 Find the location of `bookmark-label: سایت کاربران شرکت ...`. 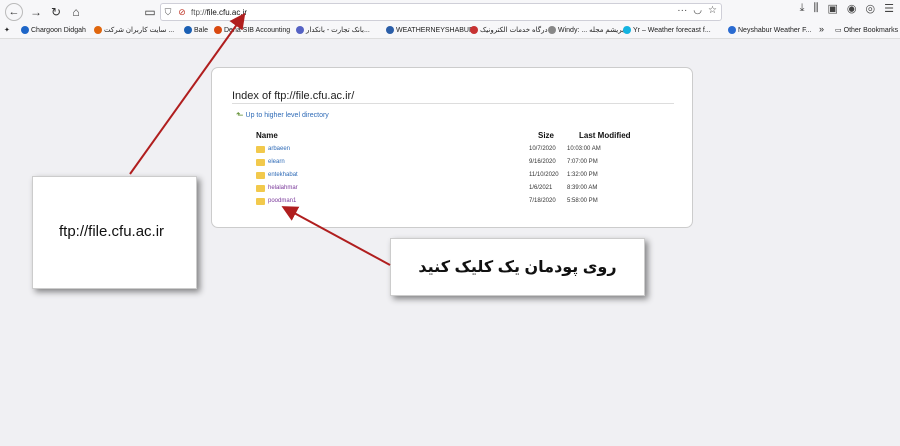

bookmark-label: سایت کاربران شرکت ... is located at coordinates (139, 30).